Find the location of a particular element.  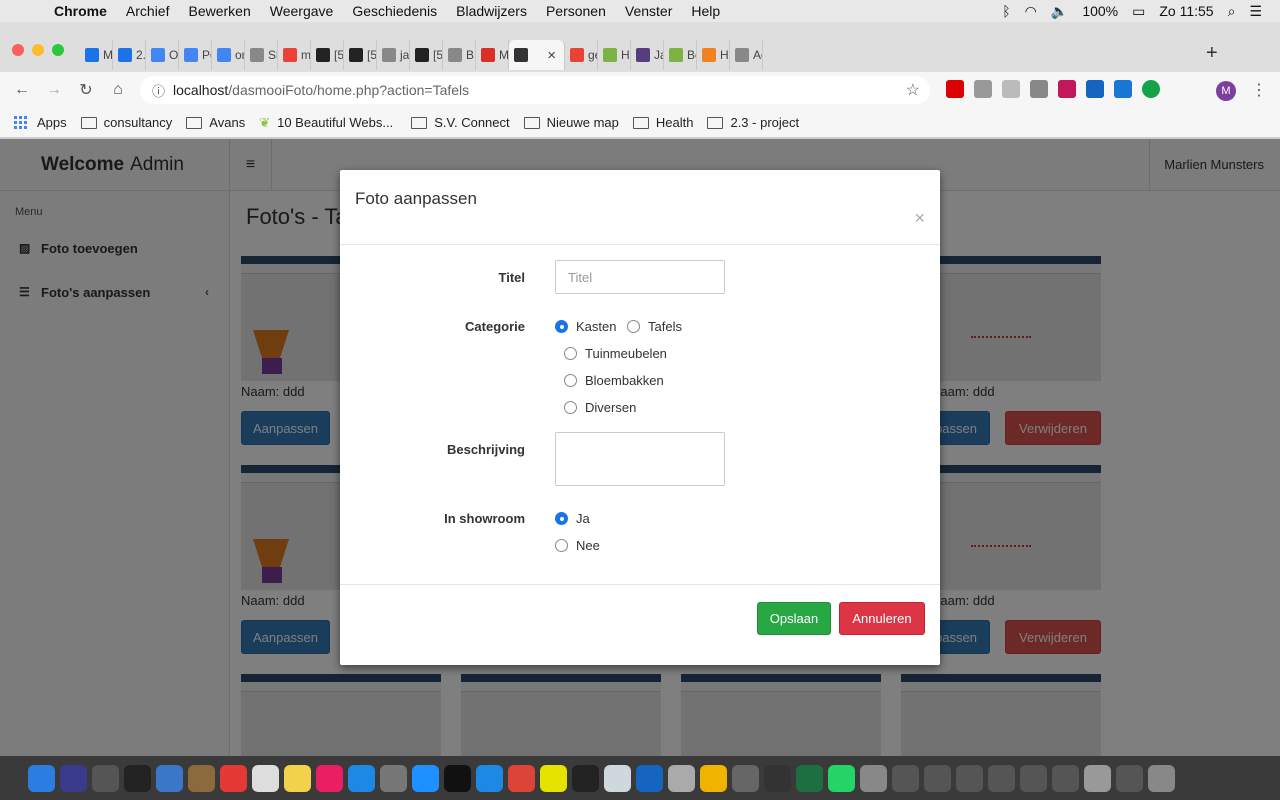

battery-percent: 100% is located at coordinates (1100, 11).